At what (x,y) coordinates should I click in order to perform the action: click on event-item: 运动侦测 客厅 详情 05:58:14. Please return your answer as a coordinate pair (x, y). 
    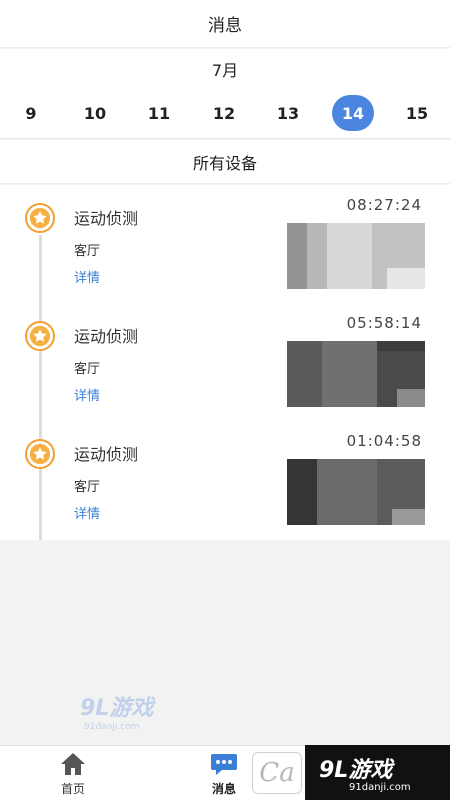
    Looking at the image, I should click on (225, 362).